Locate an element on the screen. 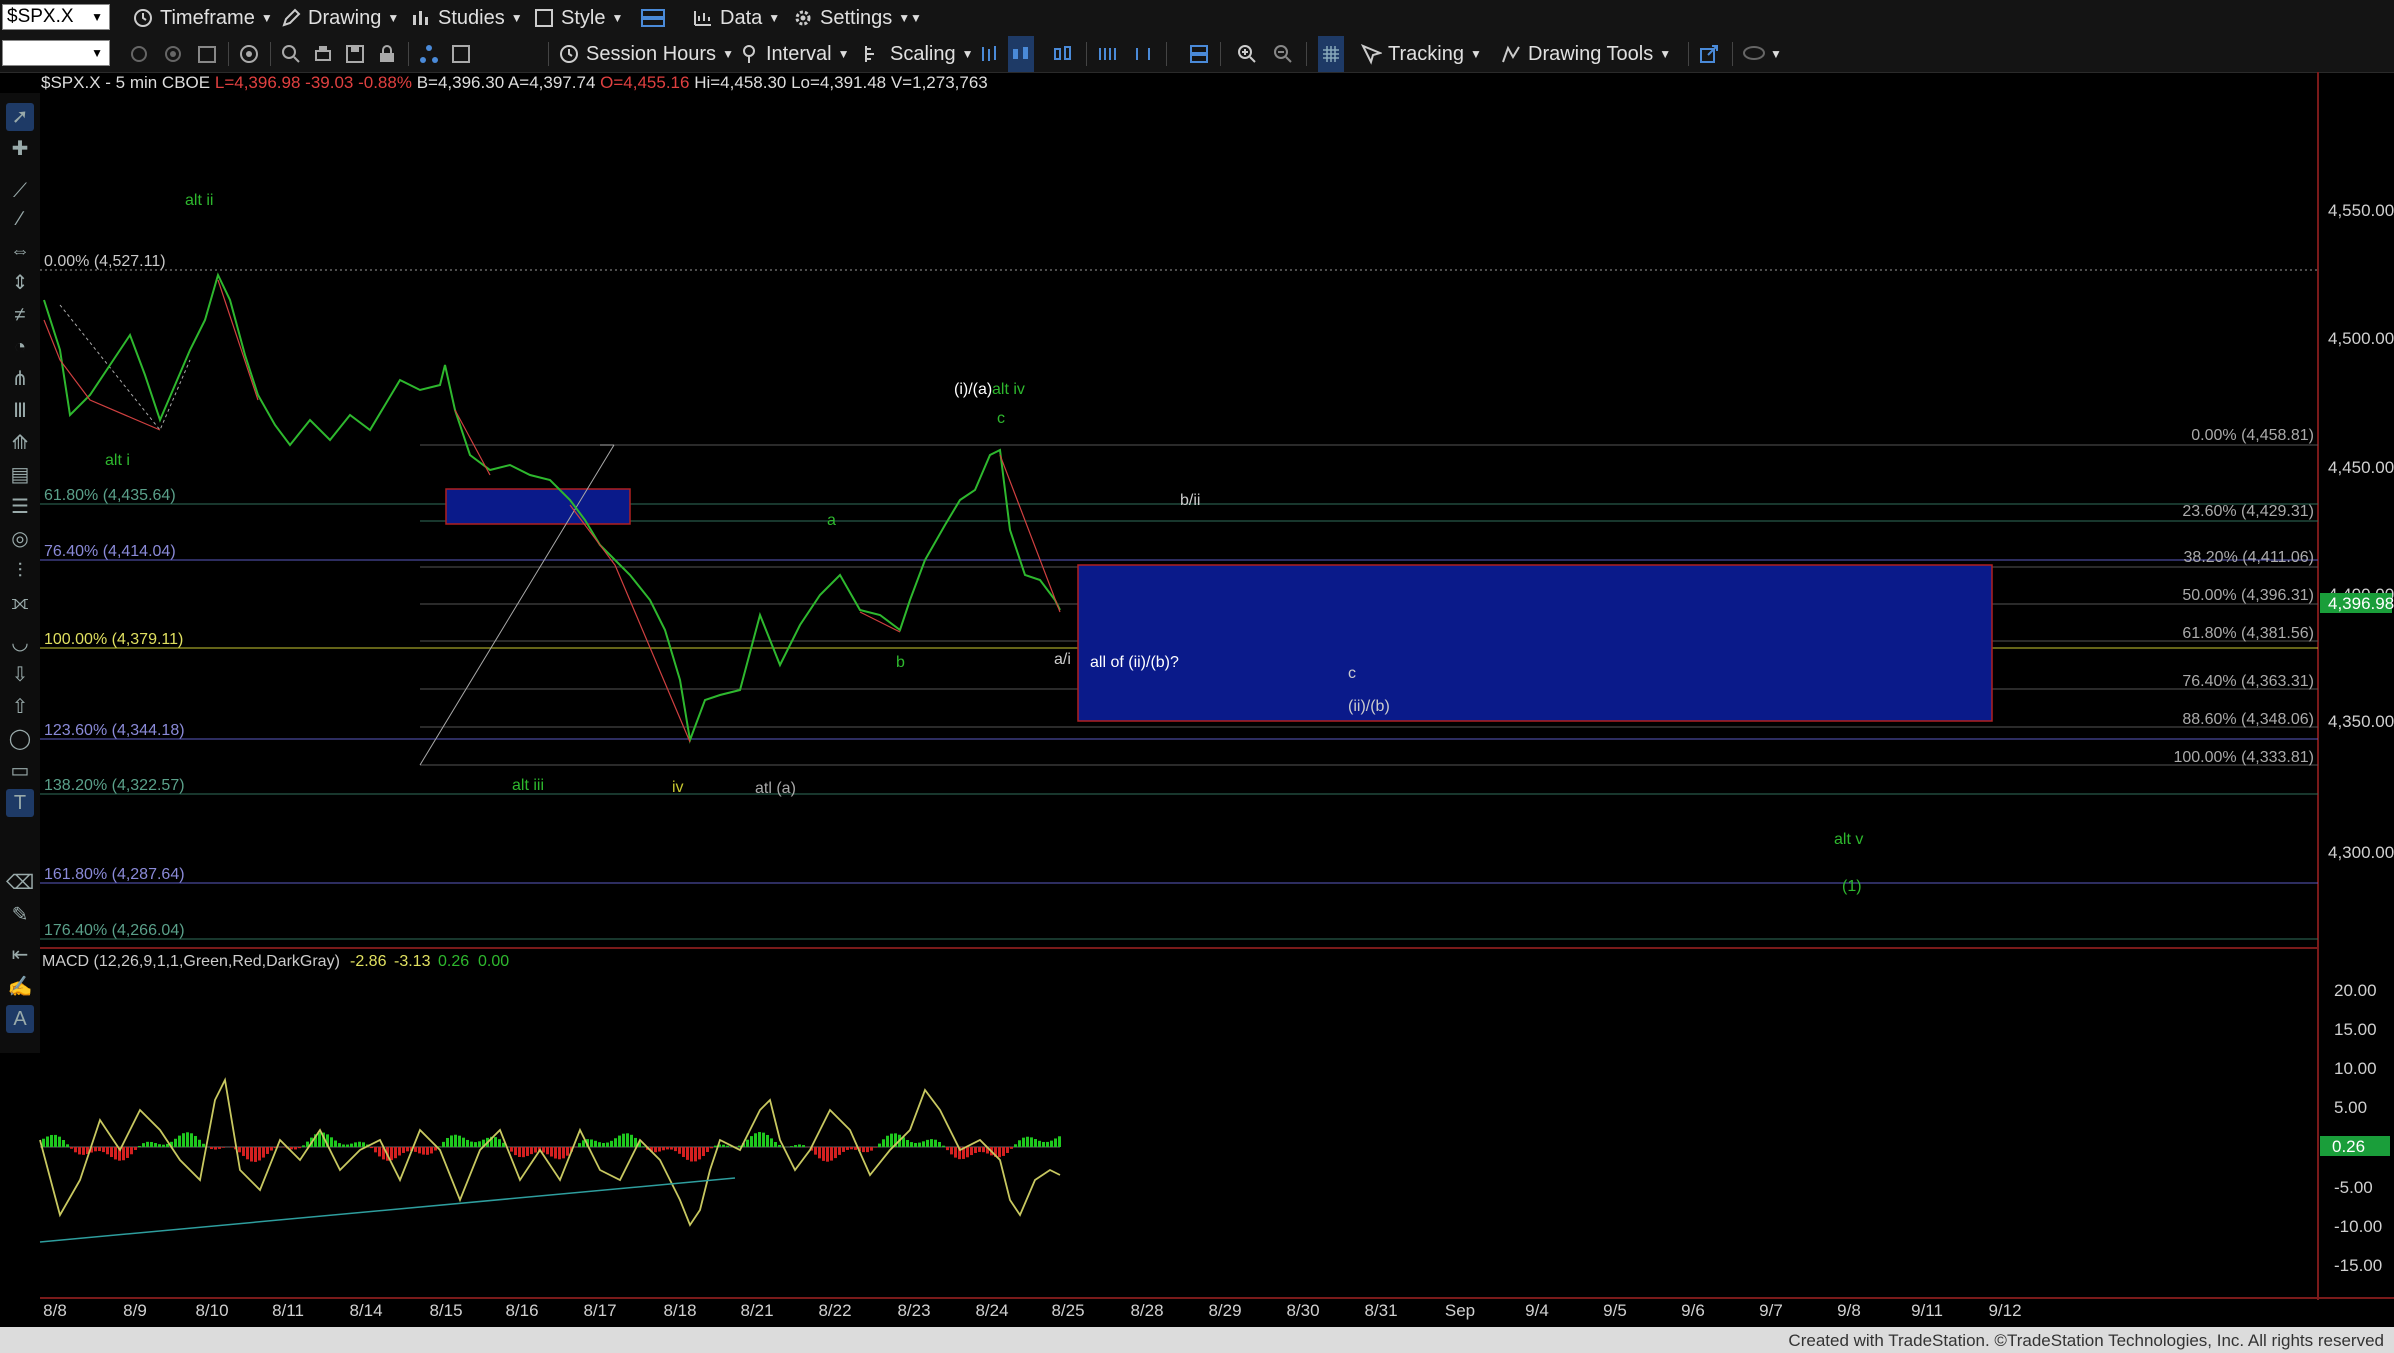 Image resolution: width=2394 pixels, height=1353 pixels. export-icon is located at coordinates (1709, 54).